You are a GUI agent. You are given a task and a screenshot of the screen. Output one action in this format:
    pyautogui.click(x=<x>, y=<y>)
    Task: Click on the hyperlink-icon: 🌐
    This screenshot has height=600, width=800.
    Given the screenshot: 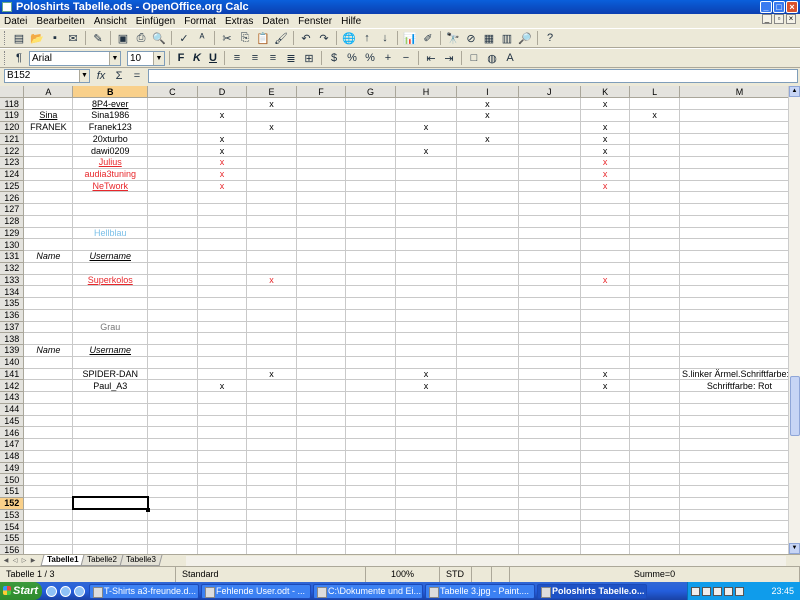 What is the action you would take?
    pyautogui.click(x=349, y=38)
    